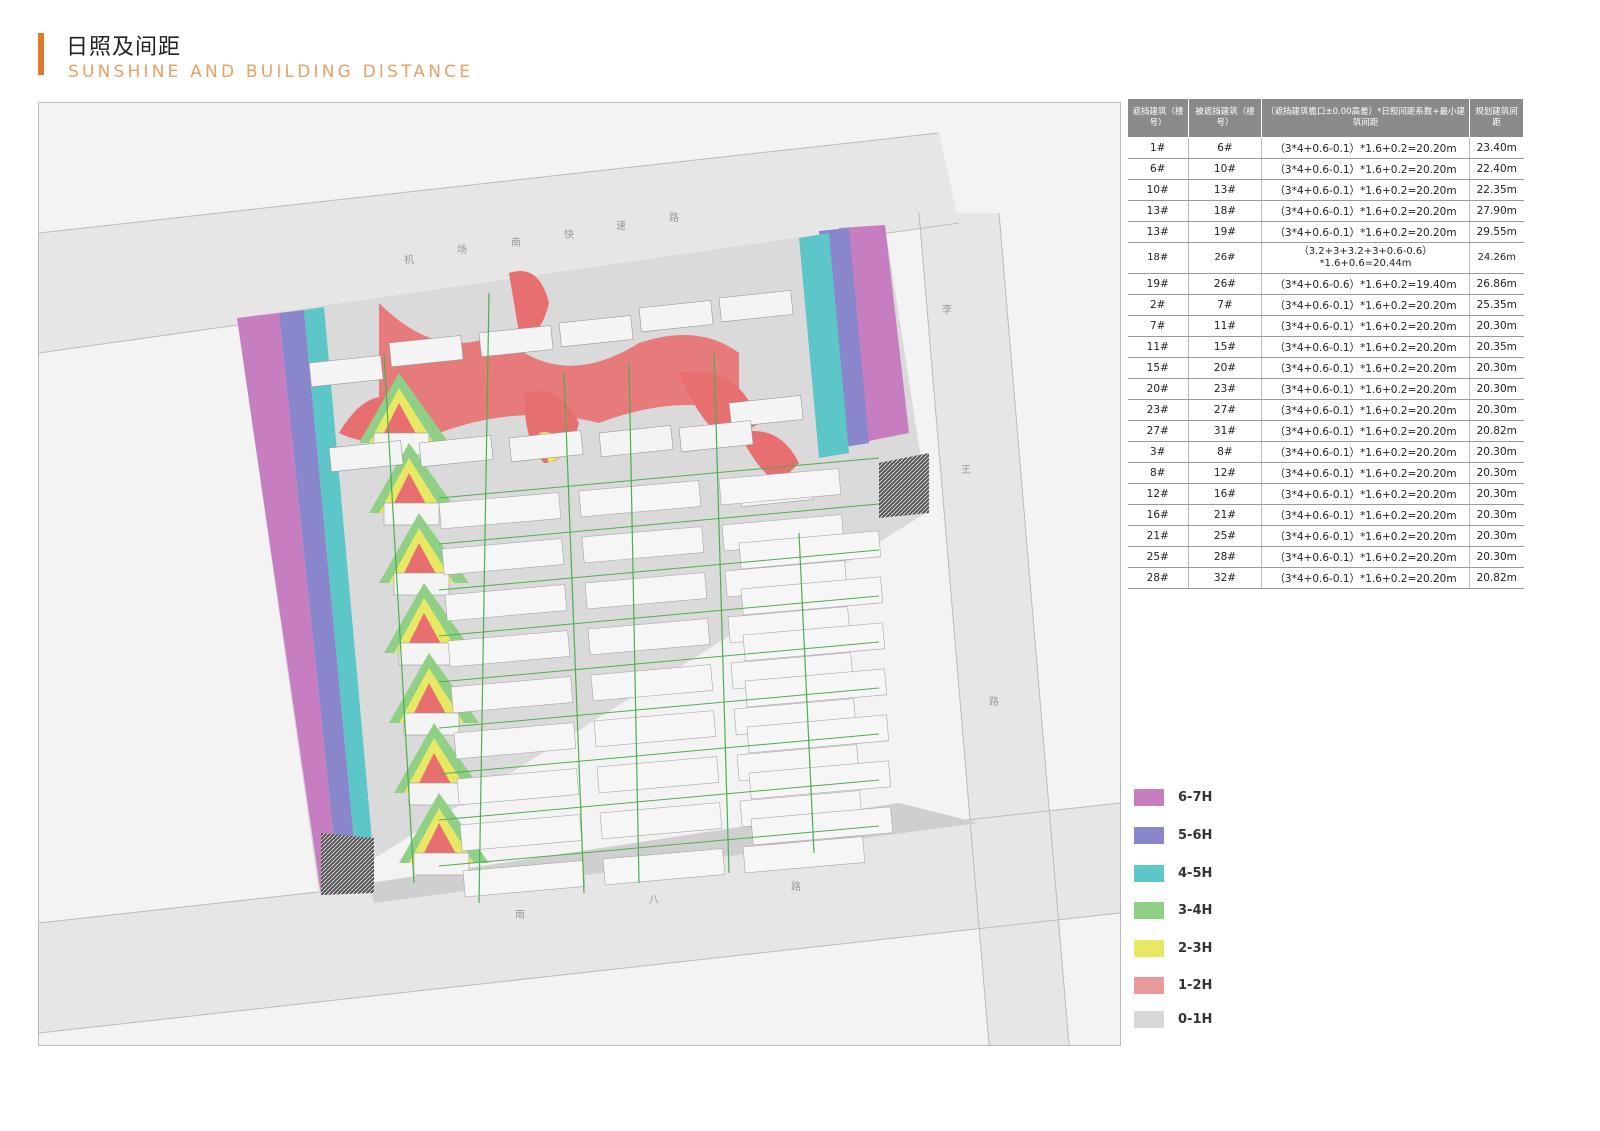 The width and height of the screenshot is (1600, 1131). What do you see at coordinates (1496, 258) in the screenshot?
I see `cell-distance: 24.26m` at bounding box center [1496, 258].